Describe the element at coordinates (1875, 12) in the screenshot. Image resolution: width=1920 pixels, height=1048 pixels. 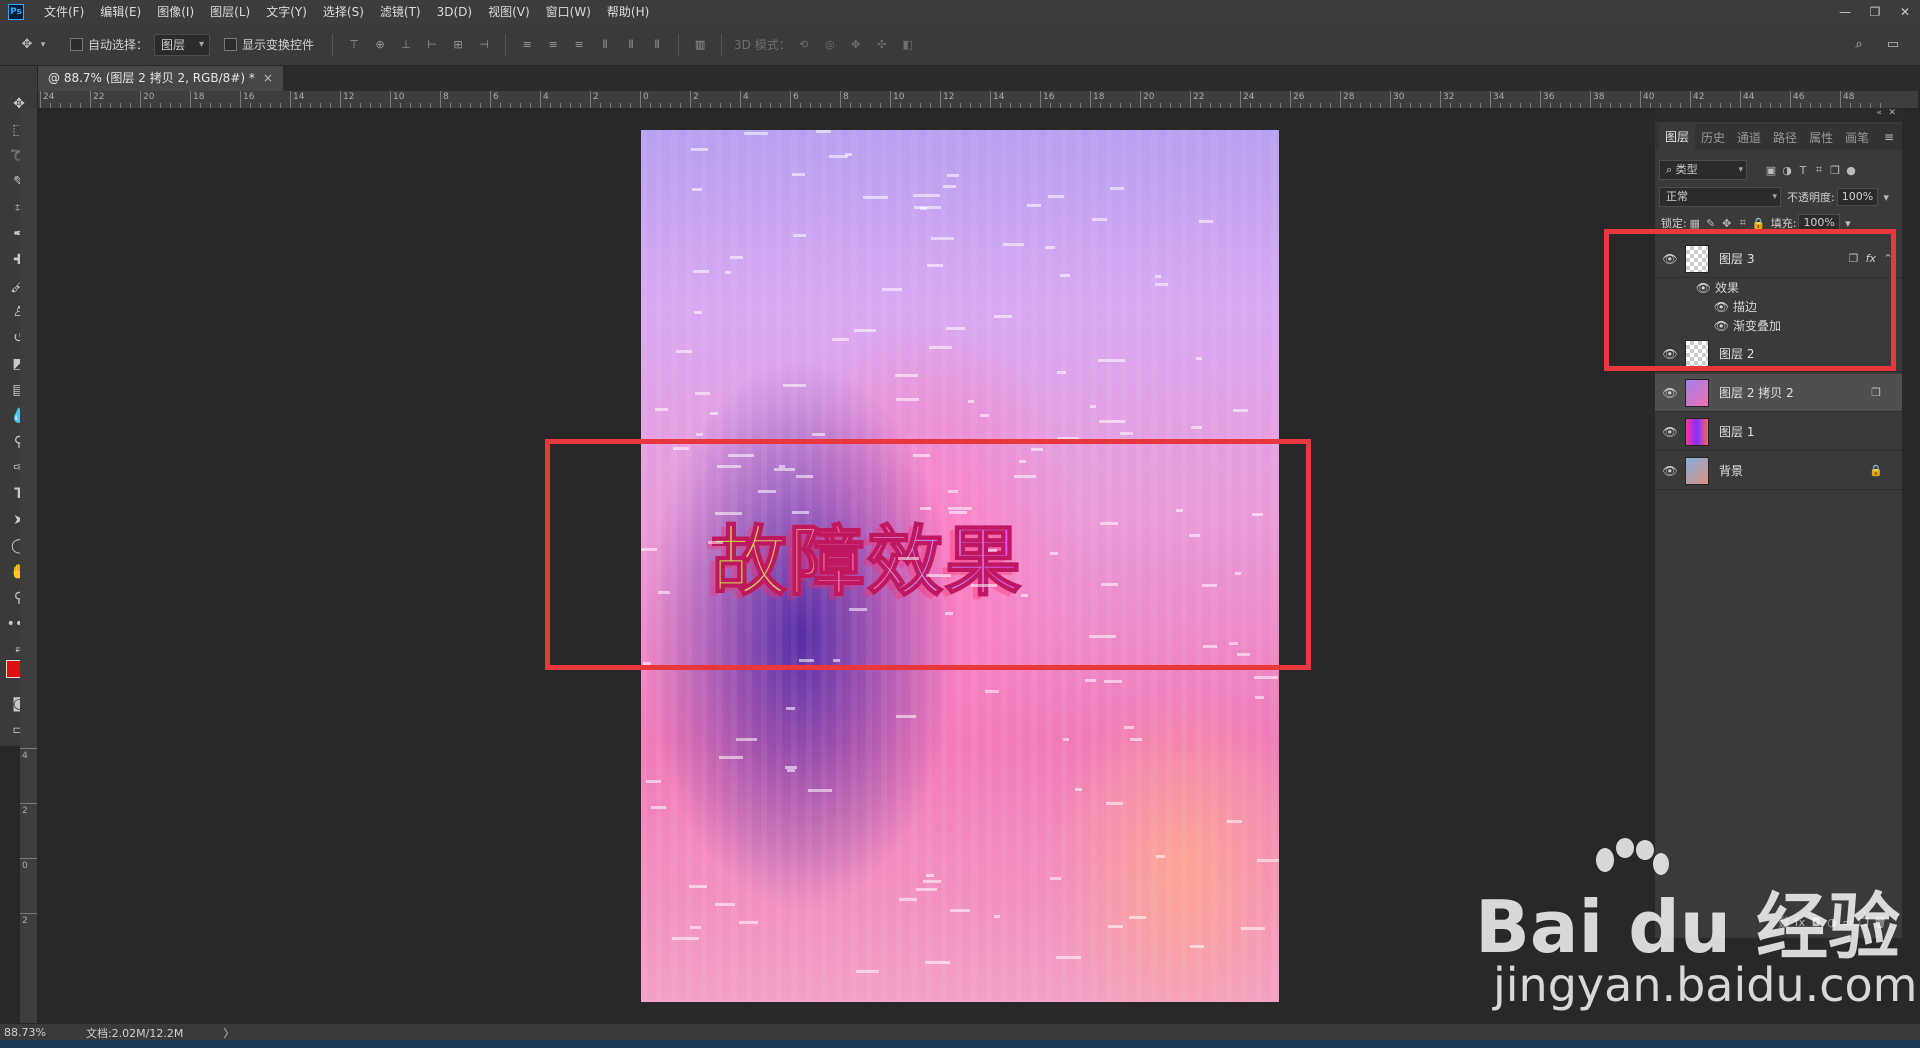
I see `restore-button: ❐` at that location.